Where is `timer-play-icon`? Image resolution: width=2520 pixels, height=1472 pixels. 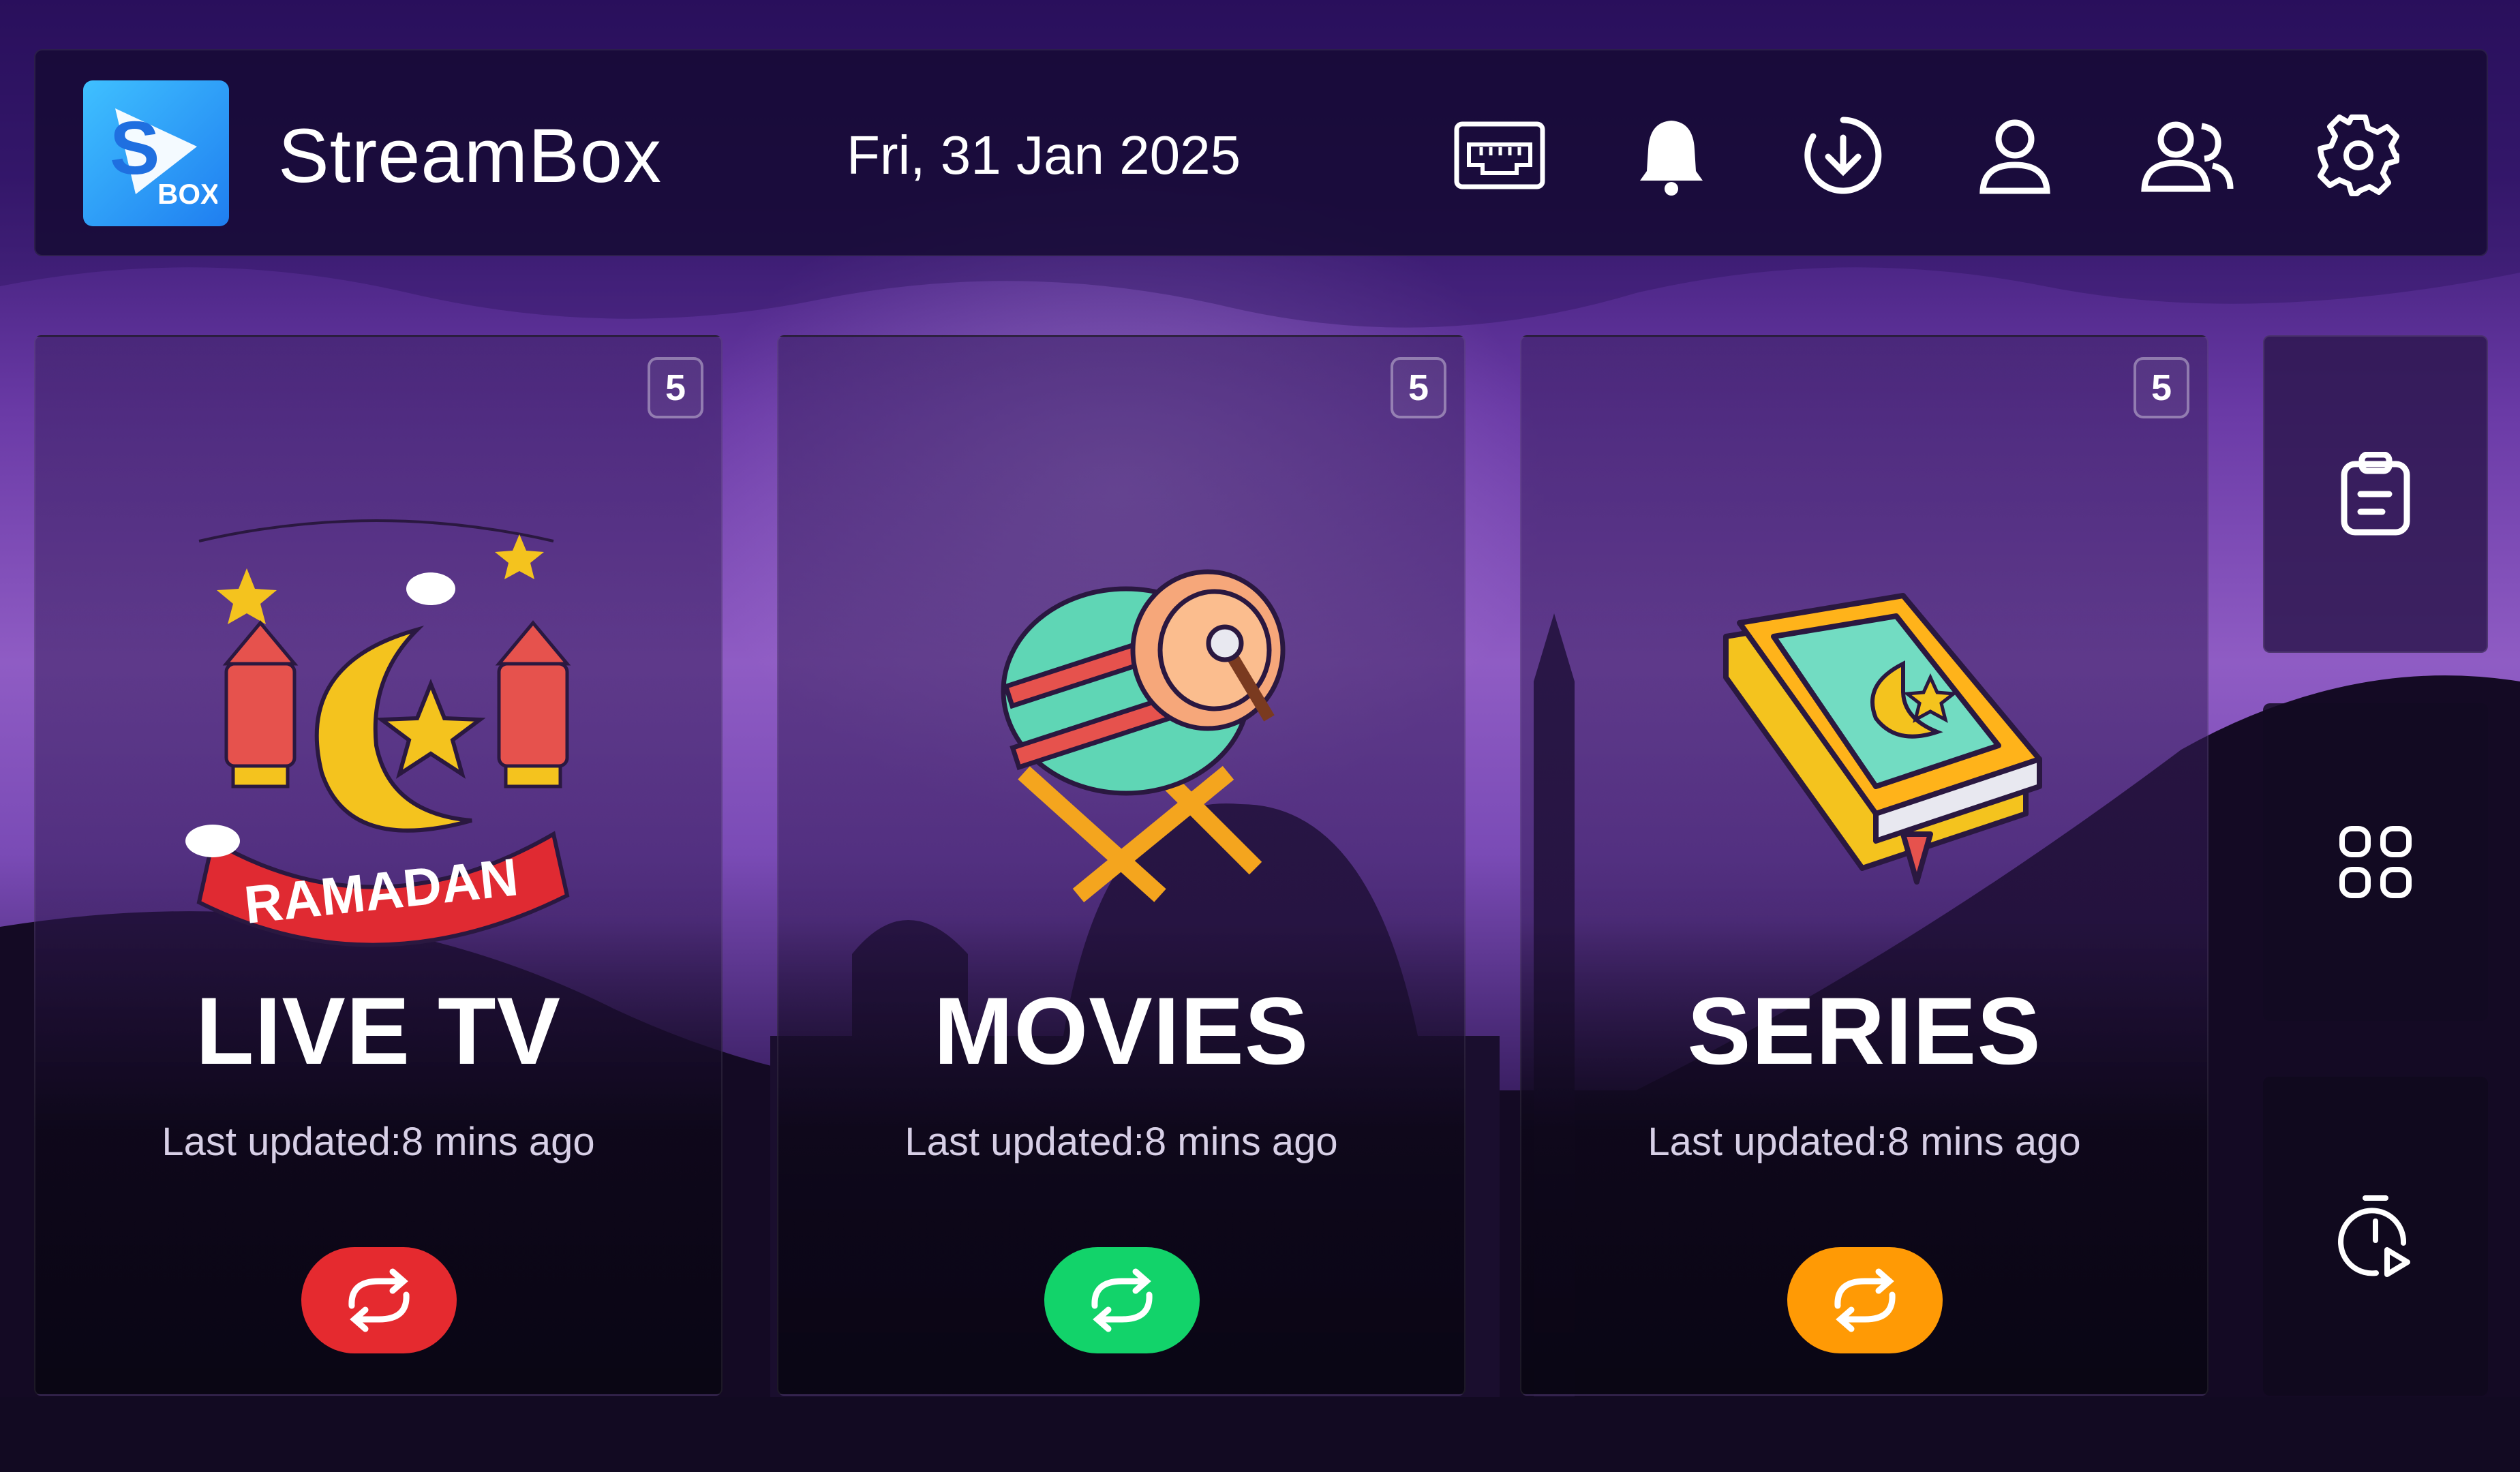 timer-play-icon is located at coordinates (2374, 1236).